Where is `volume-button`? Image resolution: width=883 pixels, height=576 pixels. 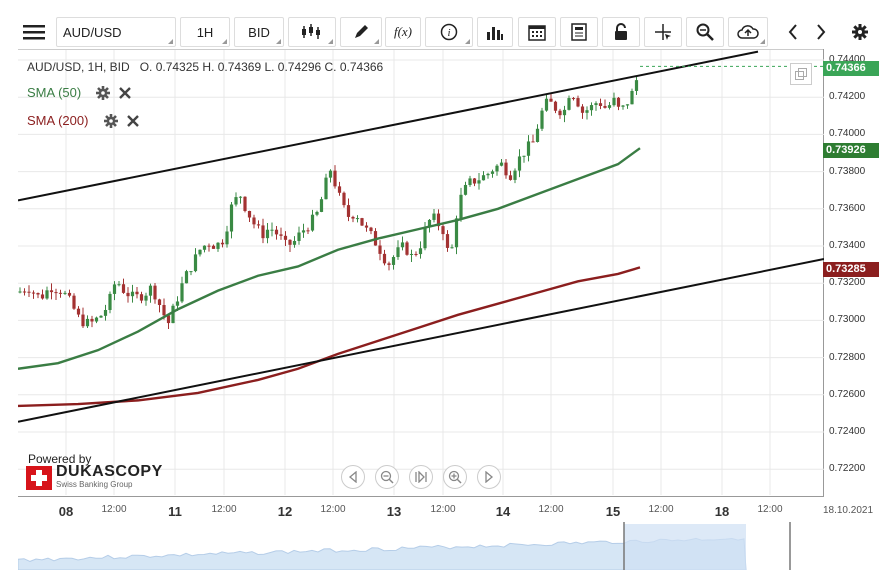
volume-button is located at coordinates (495, 32).